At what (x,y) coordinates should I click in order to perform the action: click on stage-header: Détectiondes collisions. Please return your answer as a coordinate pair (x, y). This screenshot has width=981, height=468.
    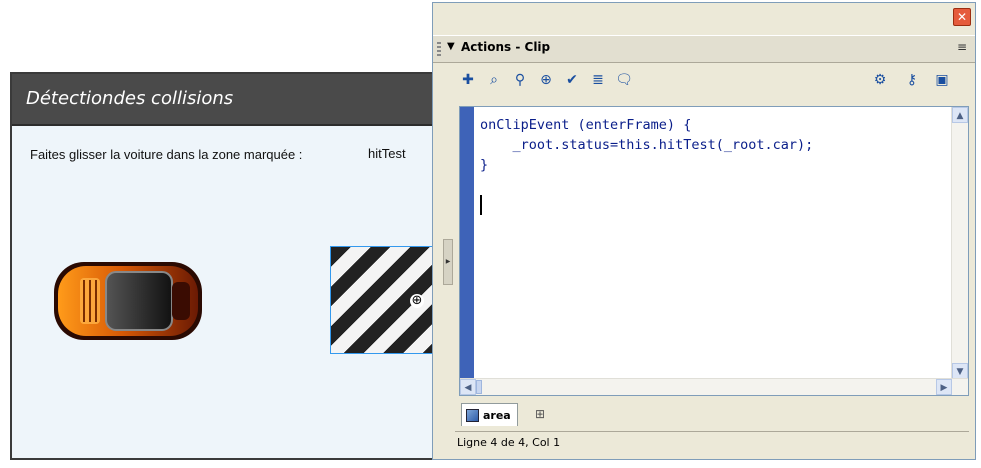
    Looking at the image, I should click on (225, 100).